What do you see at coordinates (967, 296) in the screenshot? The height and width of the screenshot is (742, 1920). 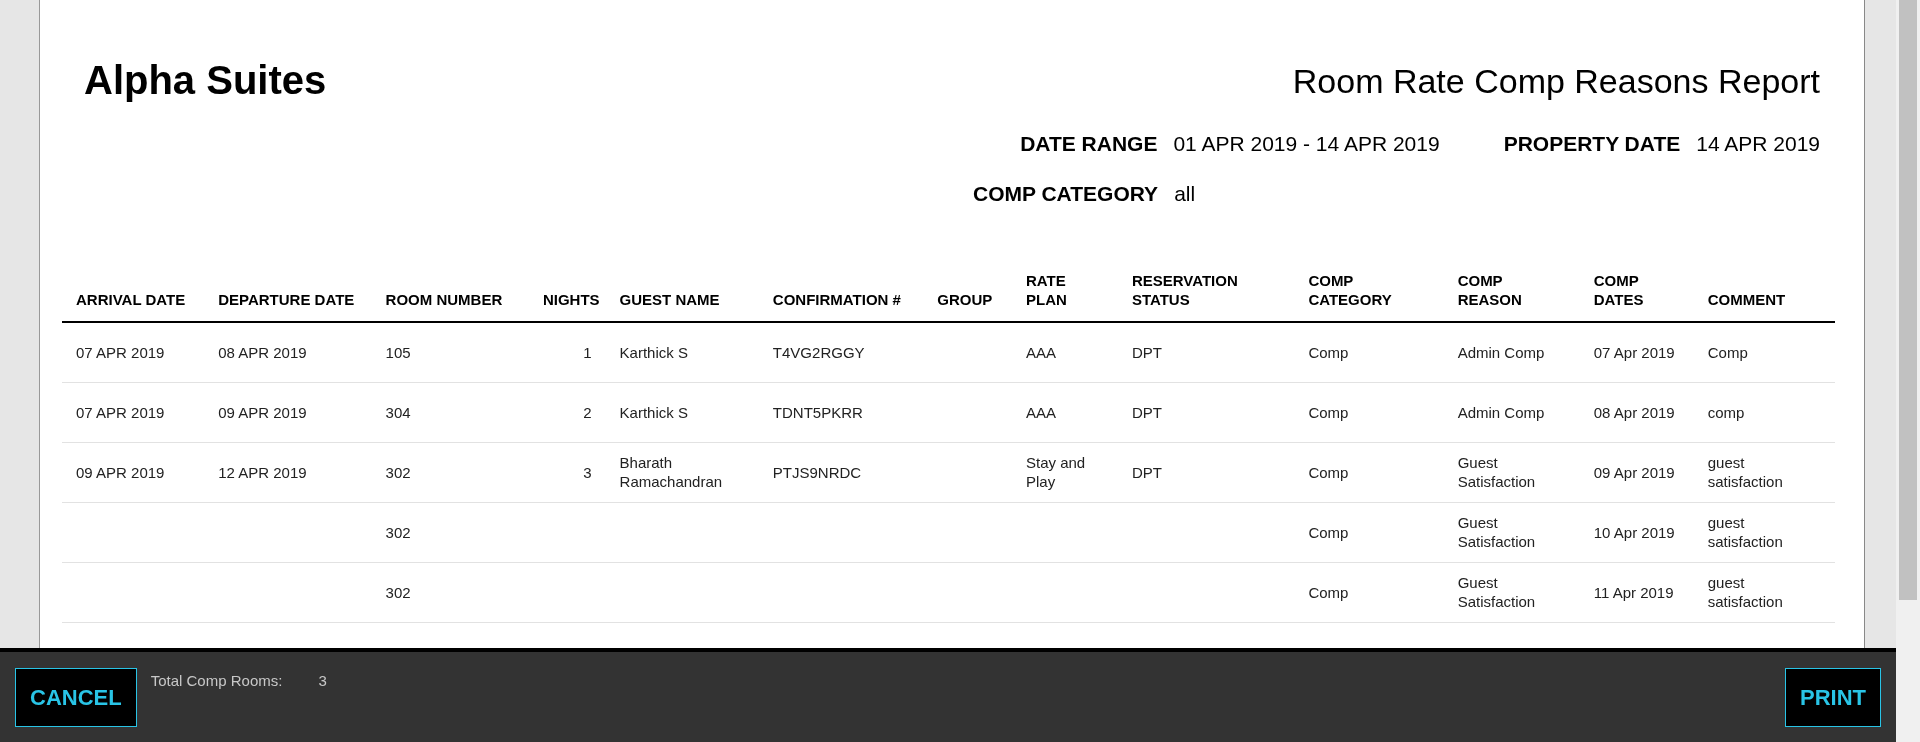 I see `column-header: GROUP` at bounding box center [967, 296].